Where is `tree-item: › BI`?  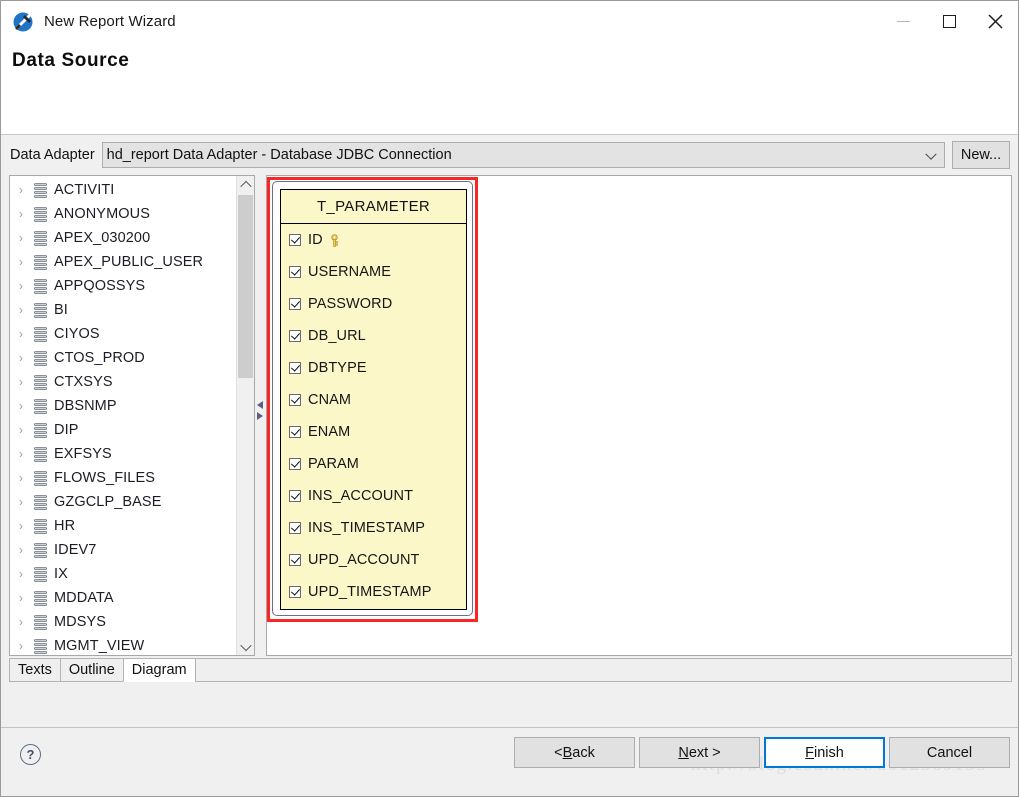 tree-item: › BI is located at coordinates (123, 310).